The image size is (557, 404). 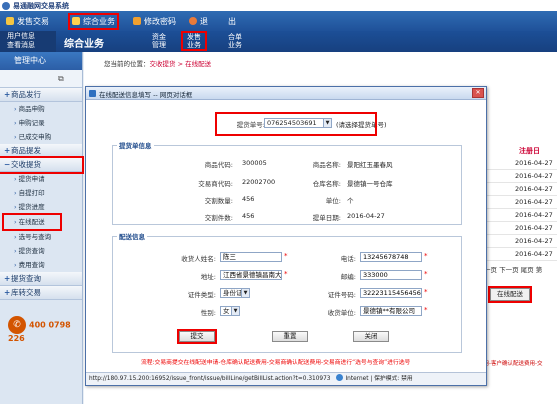 I want to click on dealer-code-value: 22002700, so click(x=259, y=182).